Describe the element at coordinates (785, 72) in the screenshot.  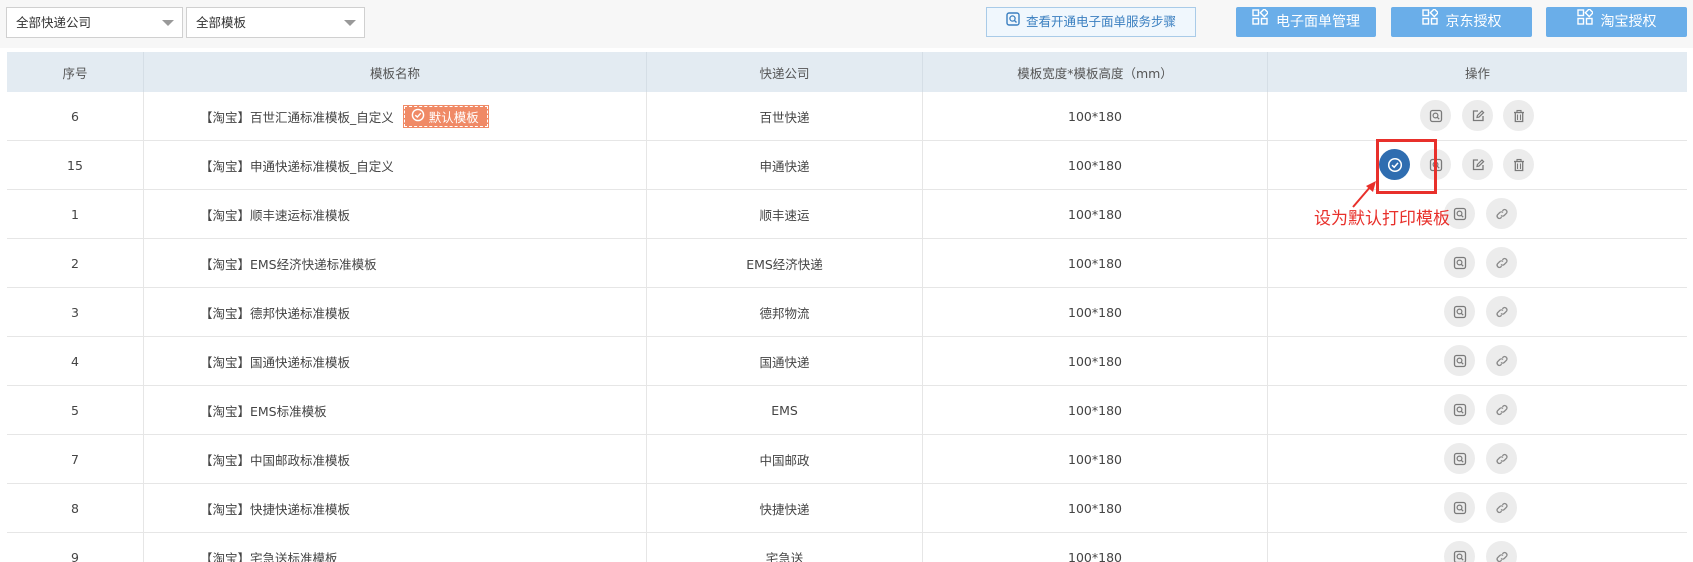
I see `header-company: 快递公司` at that location.